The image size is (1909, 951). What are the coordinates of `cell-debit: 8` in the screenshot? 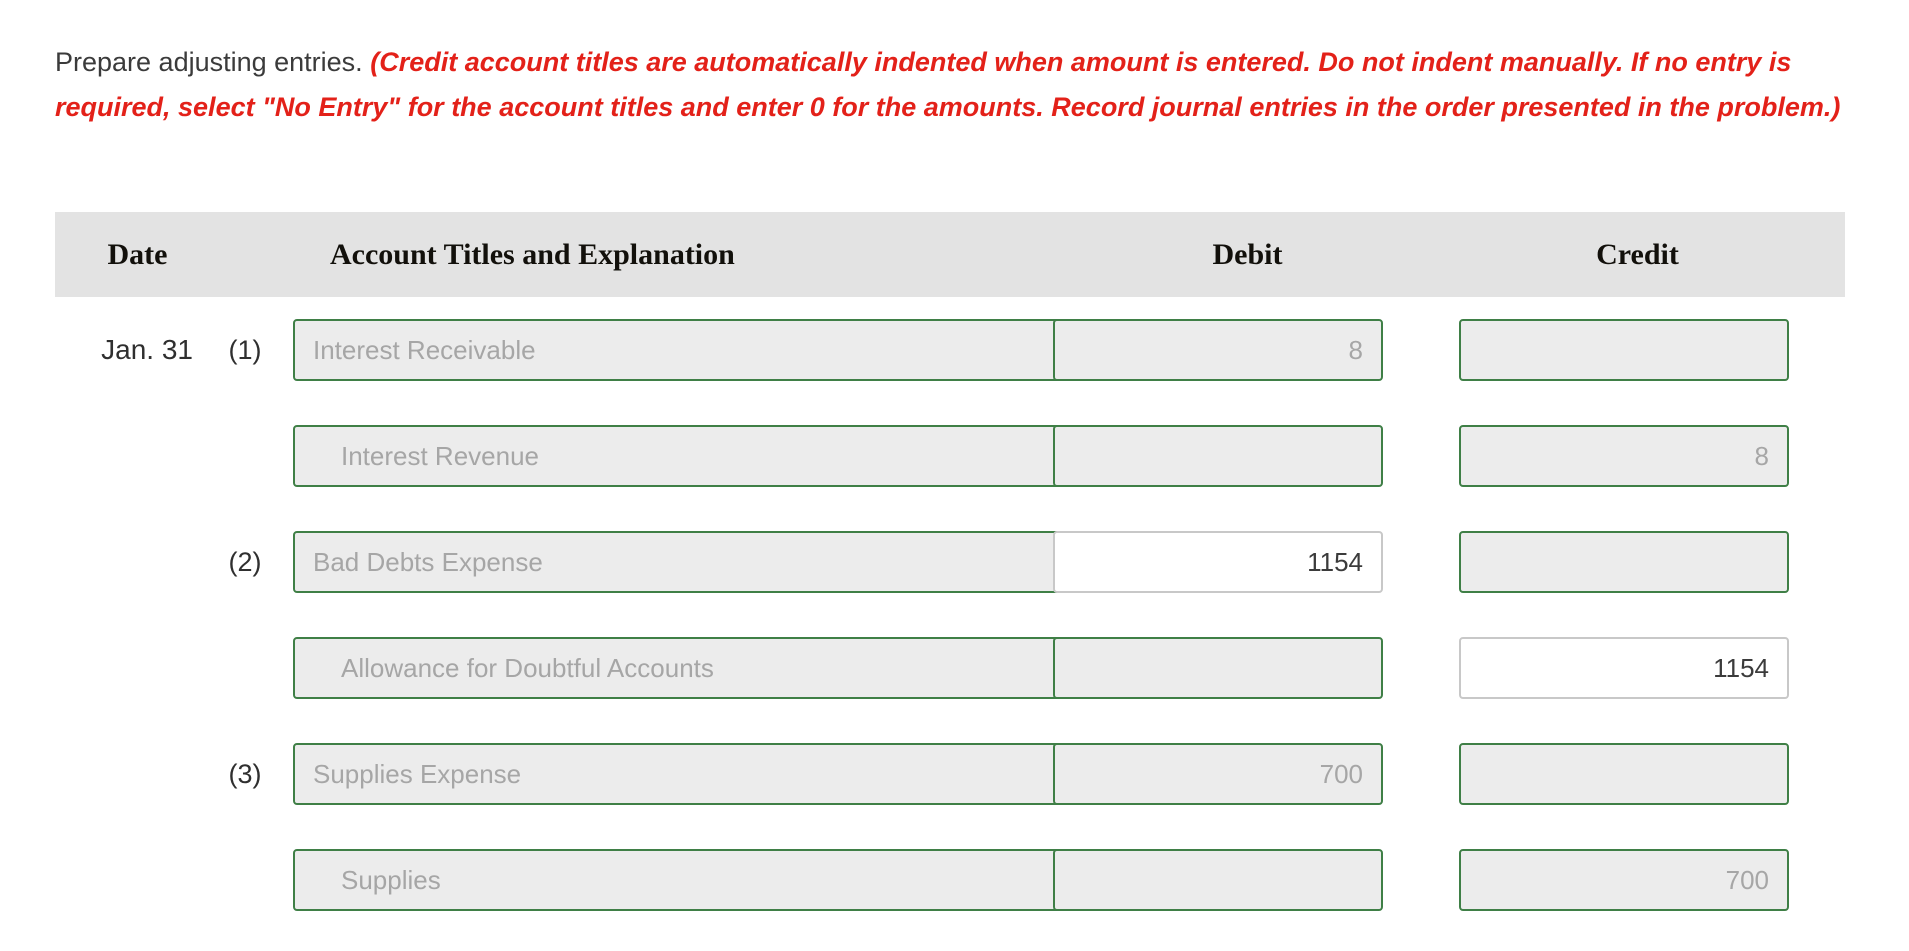 It's located at (1220, 350).